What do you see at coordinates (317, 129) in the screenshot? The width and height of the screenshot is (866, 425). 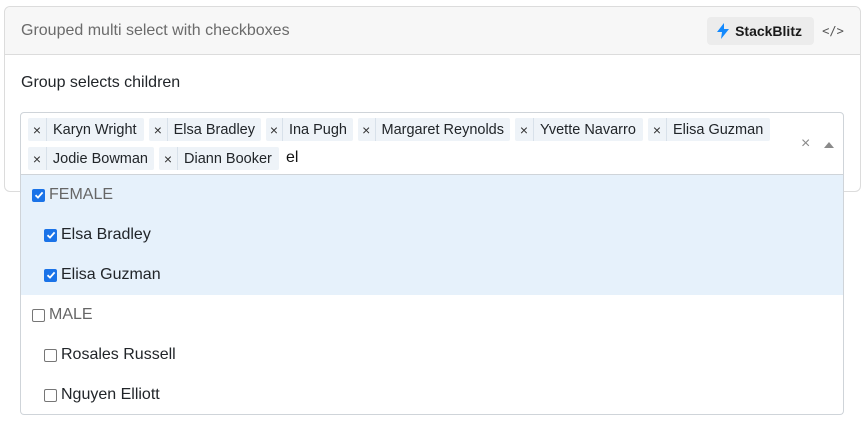 I see `tag-label: Ina Pugh` at bounding box center [317, 129].